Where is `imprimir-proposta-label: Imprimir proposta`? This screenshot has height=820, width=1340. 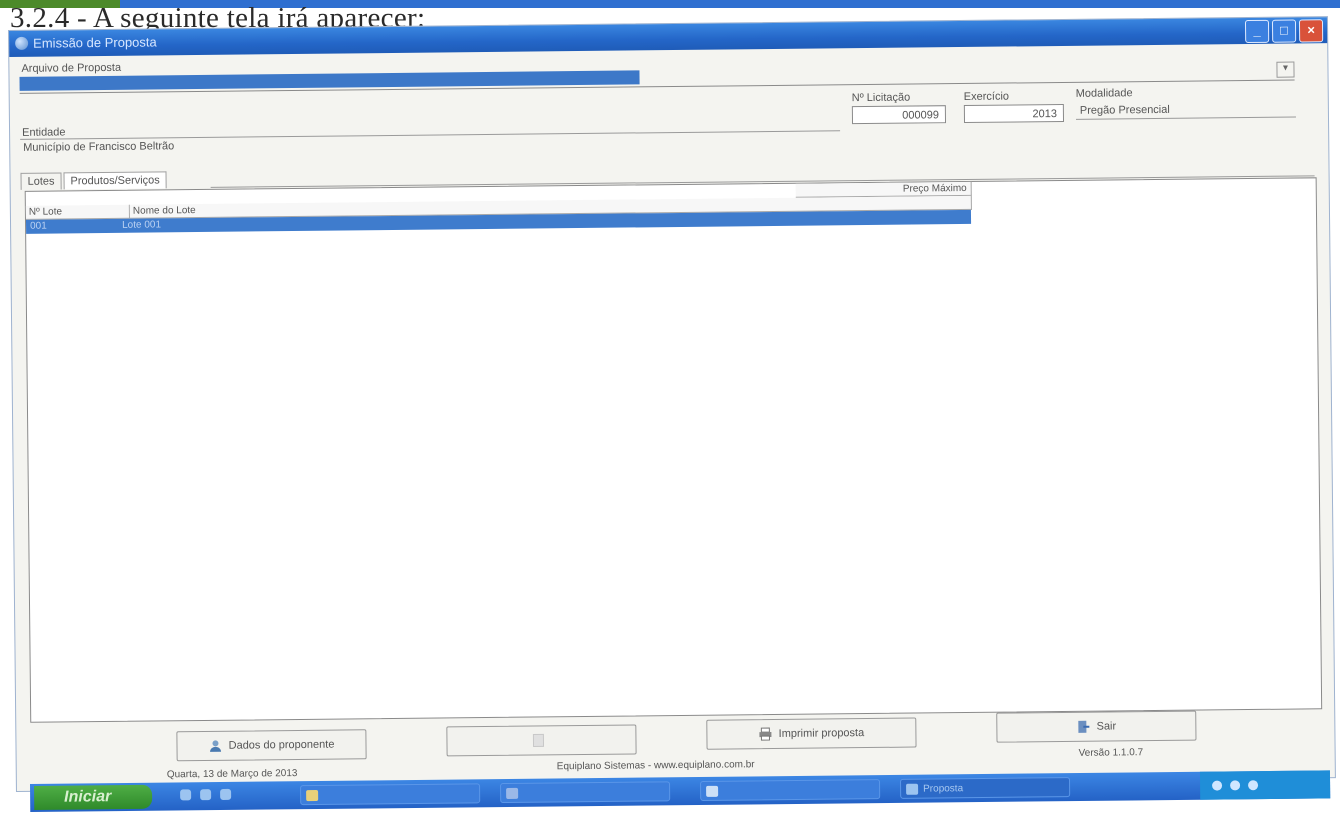 imprimir-proposta-label: Imprimir proposta is located at coordinates (821, 733).